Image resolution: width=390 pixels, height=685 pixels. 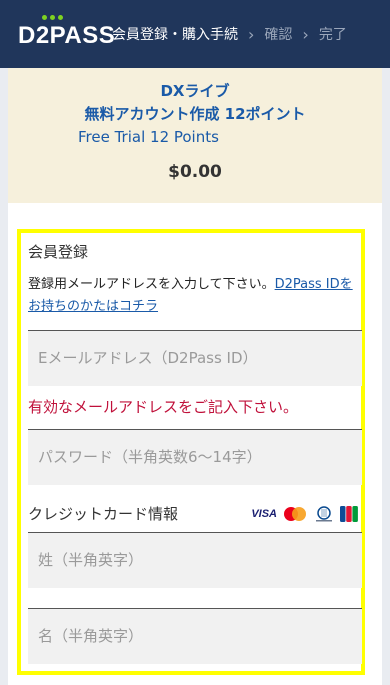 I want to click on credit-card-title: クレジットカード情報, so click(x=103, y=514).